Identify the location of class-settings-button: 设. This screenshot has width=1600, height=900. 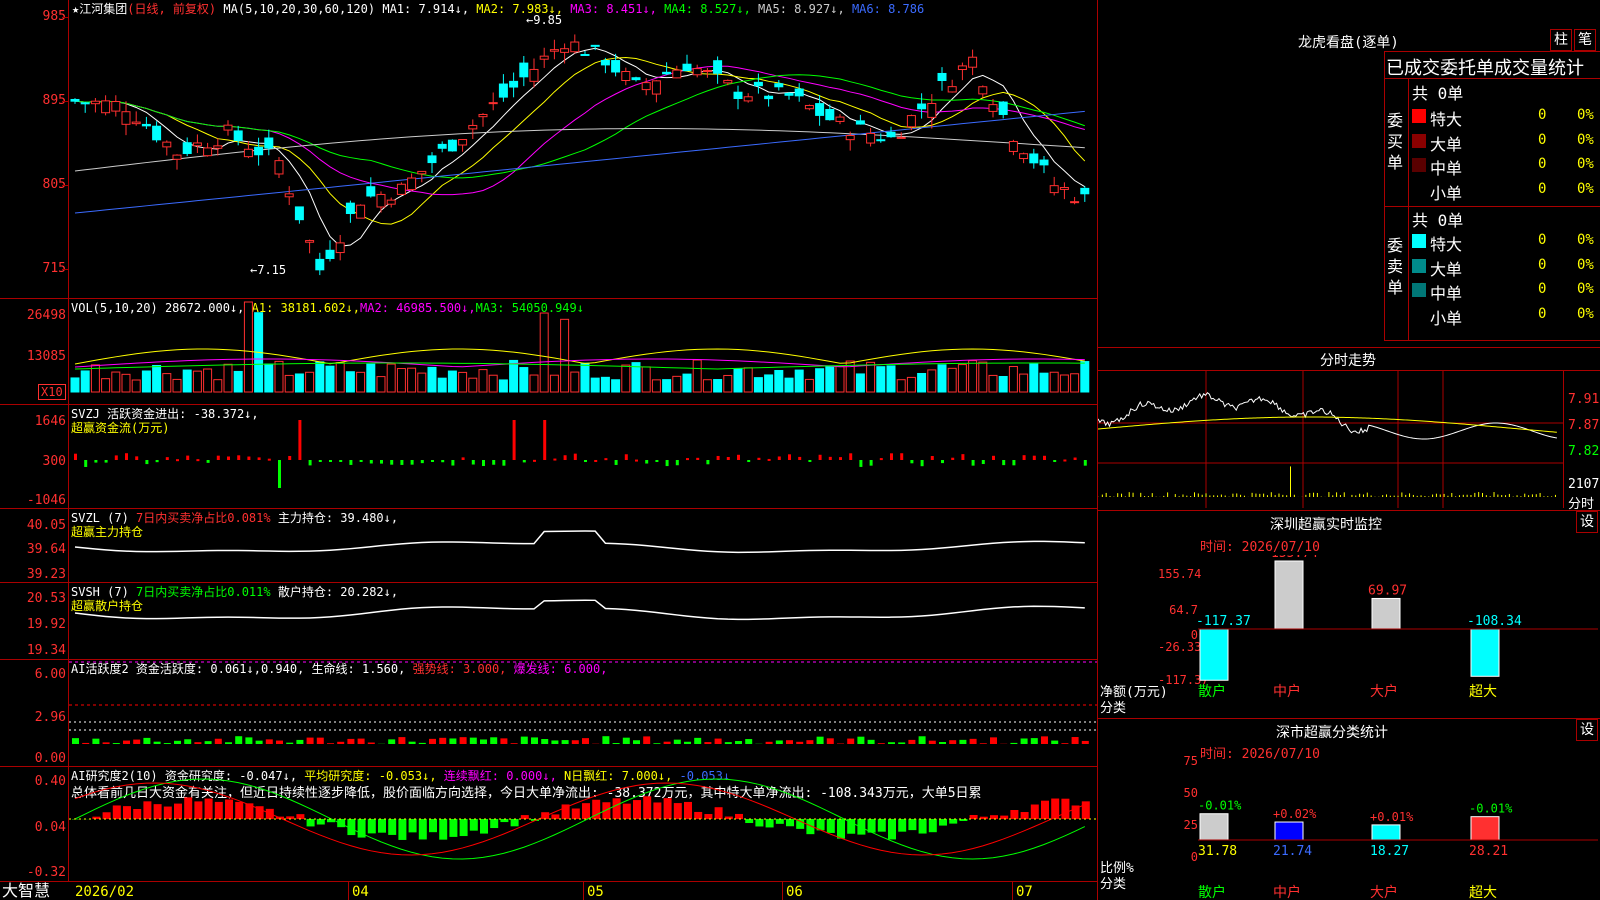
(1587, 730).